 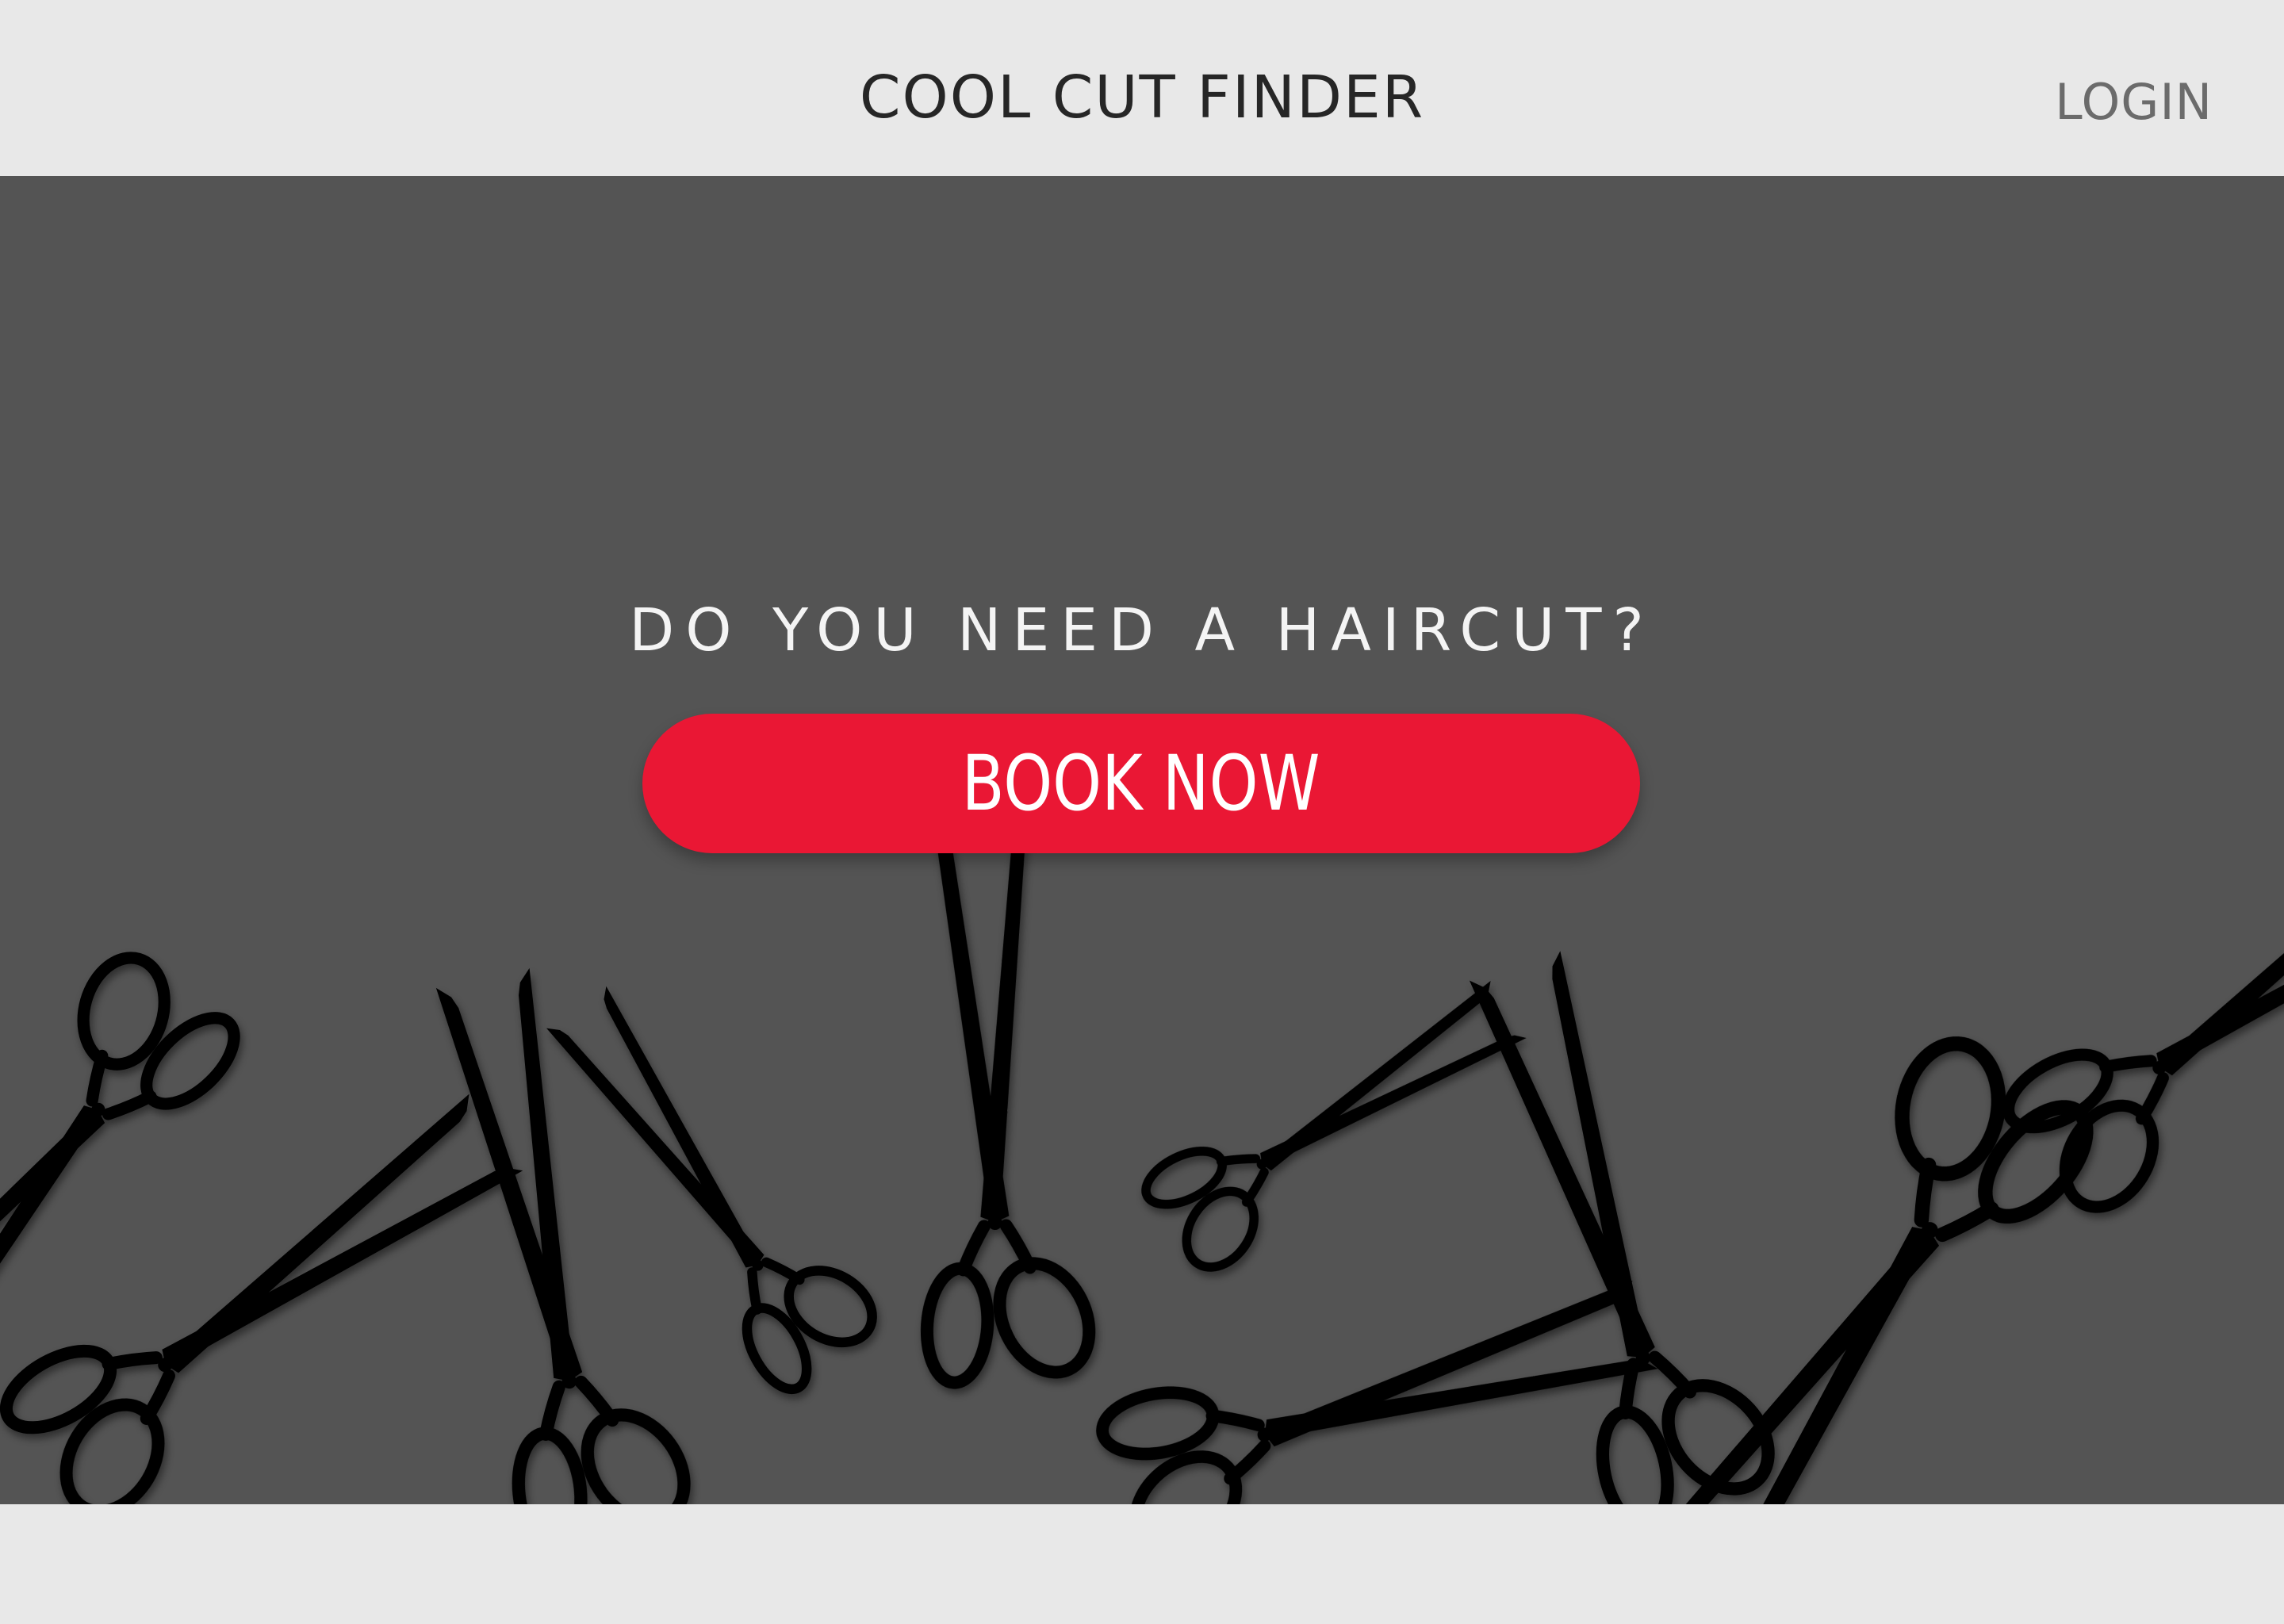 I want to click on book-now-button: BOOK NOW, so click(x=1141, y=783).